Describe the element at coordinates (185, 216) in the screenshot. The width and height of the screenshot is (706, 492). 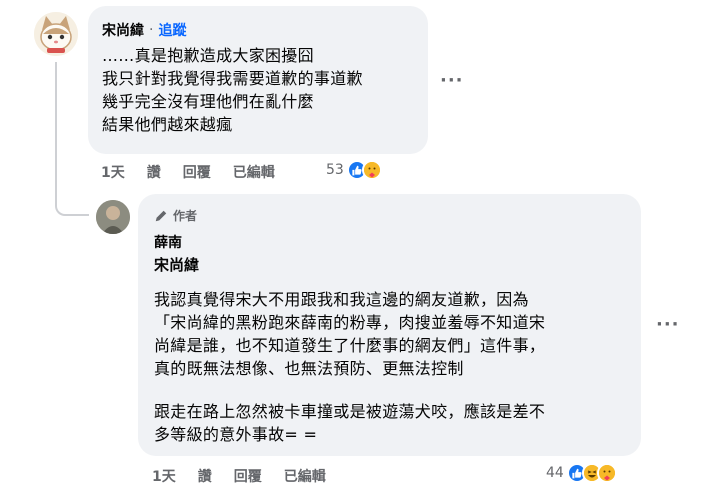
I see `author-badge-label: 作者` at that location.